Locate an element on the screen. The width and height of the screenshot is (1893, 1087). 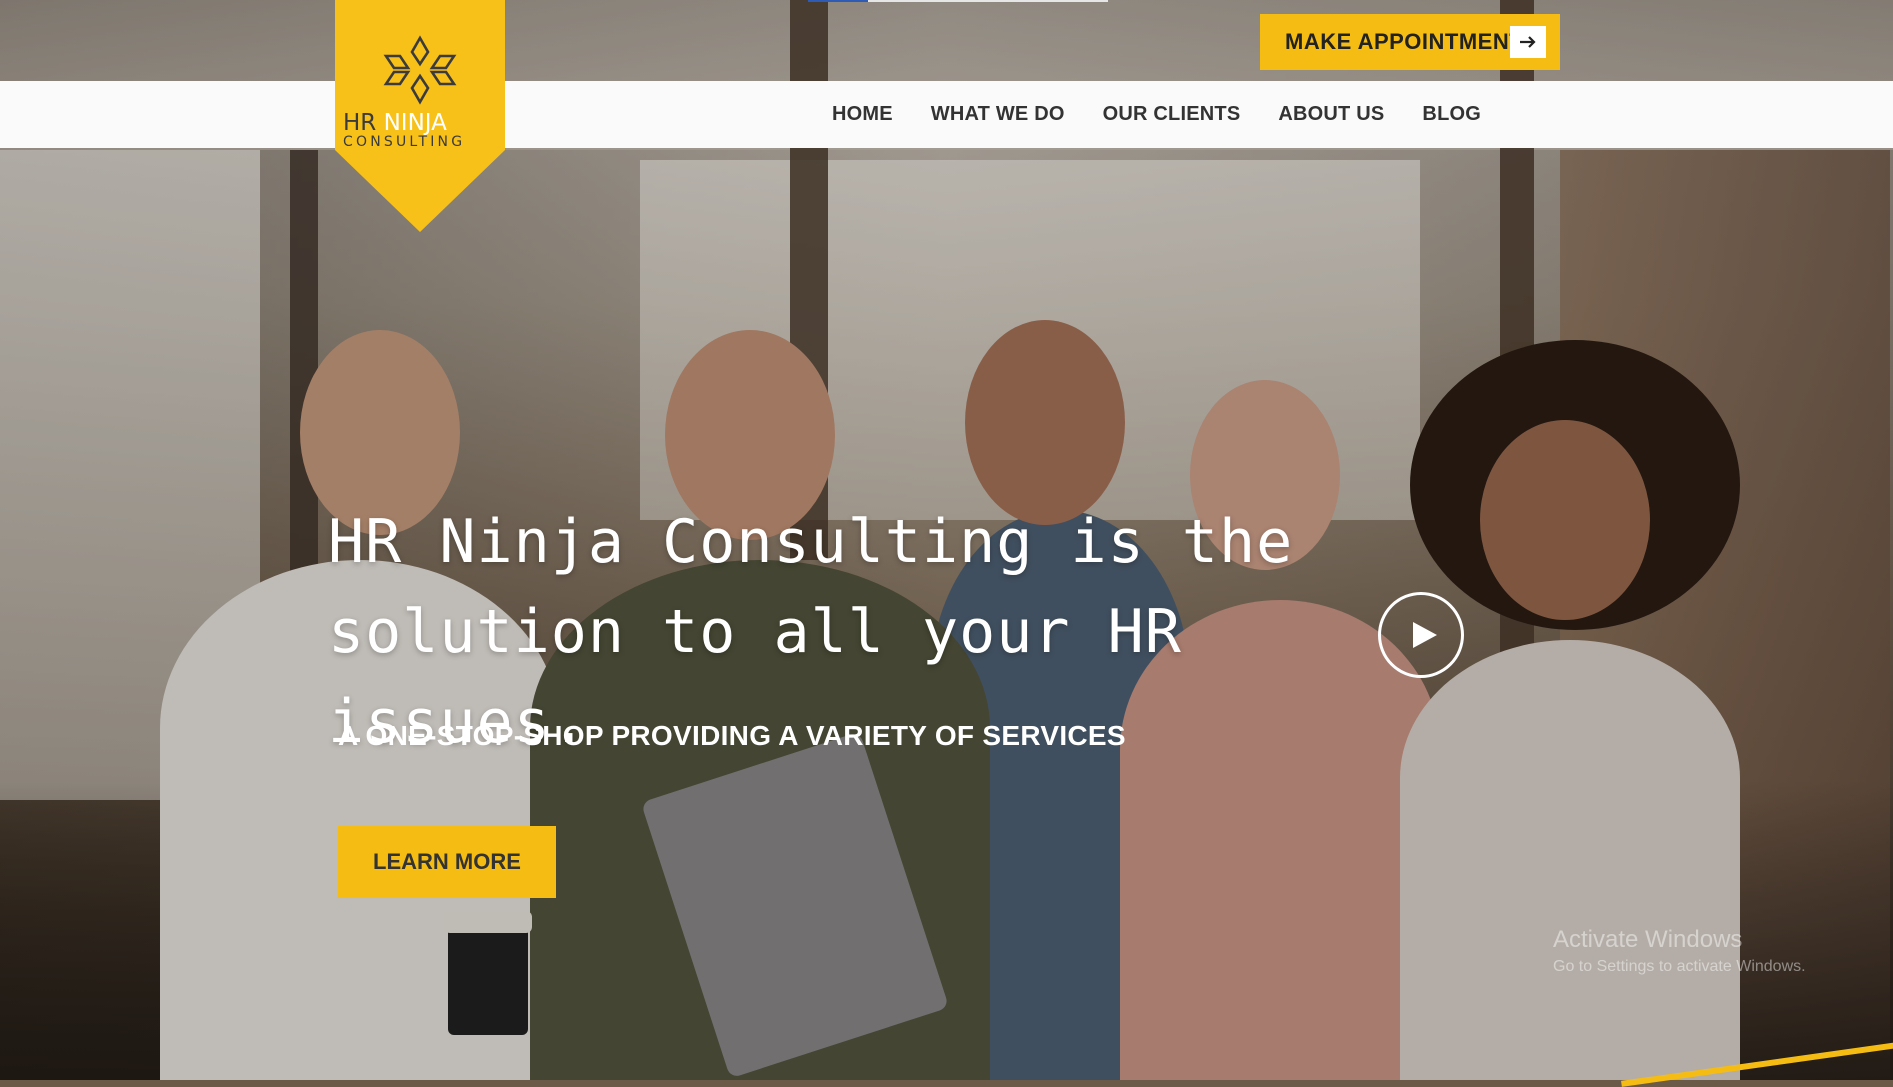
make-appointment-button: MAKE APPOINTMENT is located at coordinates (1410, 42).